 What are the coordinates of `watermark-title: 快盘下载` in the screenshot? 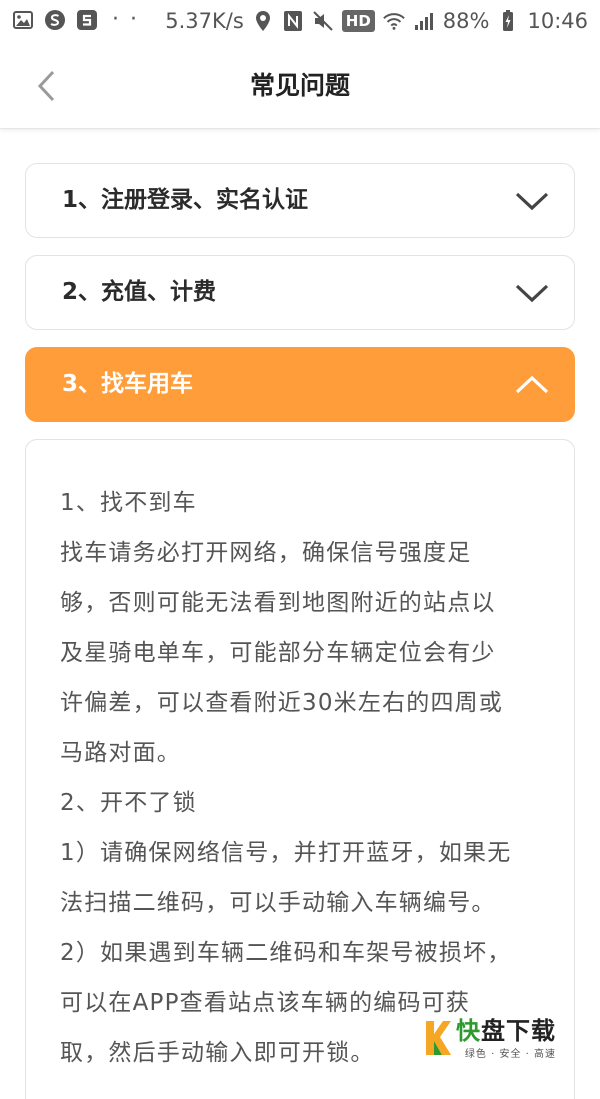 It's located at (506, 1031).